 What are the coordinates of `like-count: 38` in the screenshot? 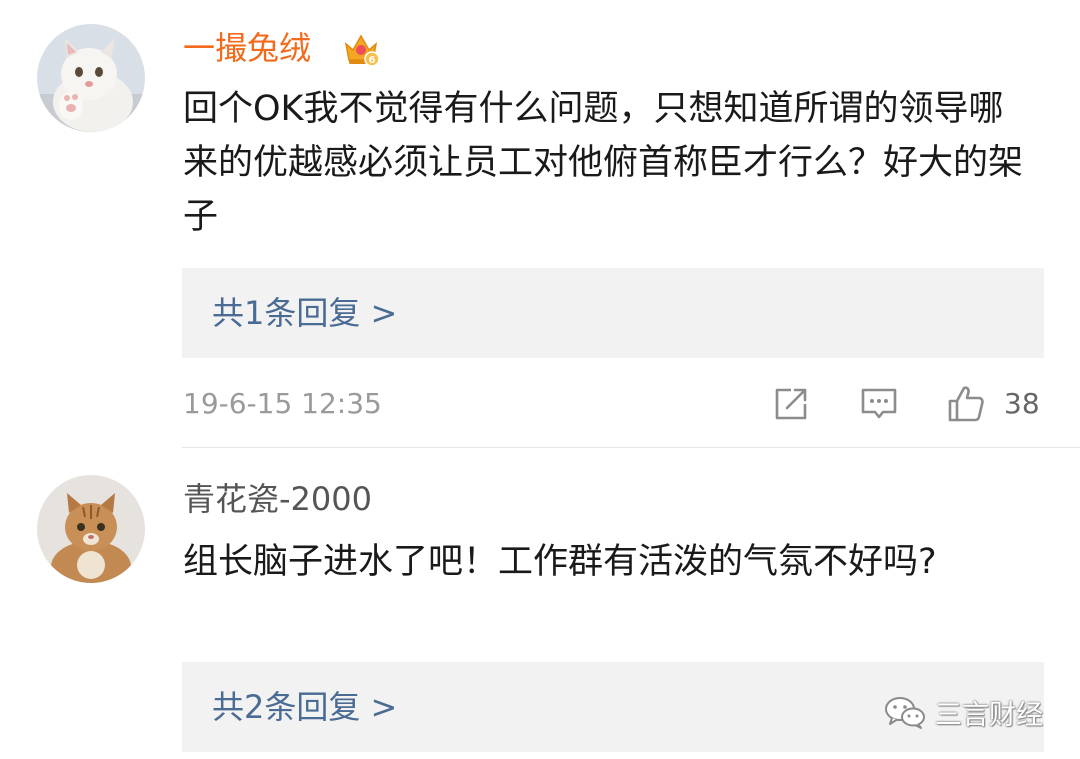 It's located at (1022, 403).